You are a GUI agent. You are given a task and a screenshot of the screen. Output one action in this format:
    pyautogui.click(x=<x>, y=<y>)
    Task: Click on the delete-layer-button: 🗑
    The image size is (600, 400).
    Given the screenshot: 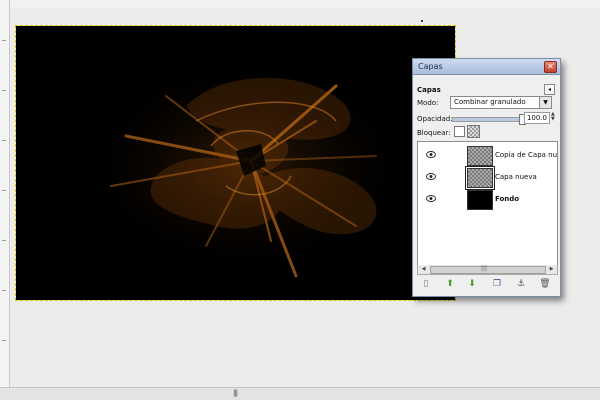 What is the action you would take?
    pyautogui.click(x=545, y=284)
    